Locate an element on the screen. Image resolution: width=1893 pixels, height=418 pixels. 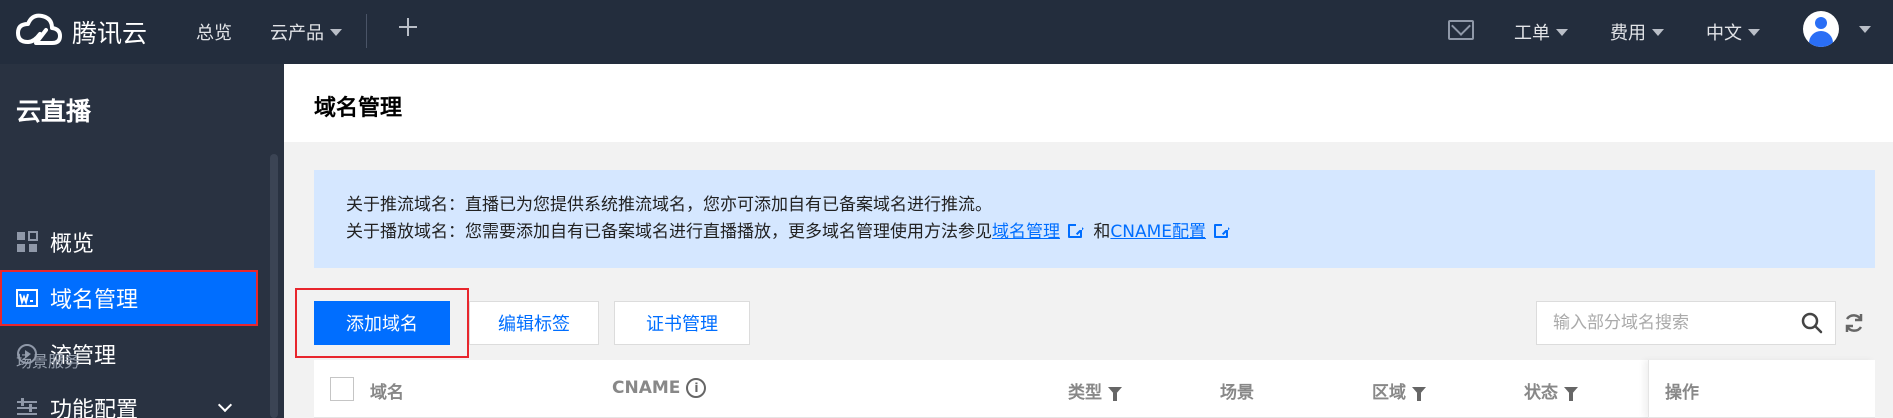
column-cname: CNAME i is located at coordinates (659, 388).